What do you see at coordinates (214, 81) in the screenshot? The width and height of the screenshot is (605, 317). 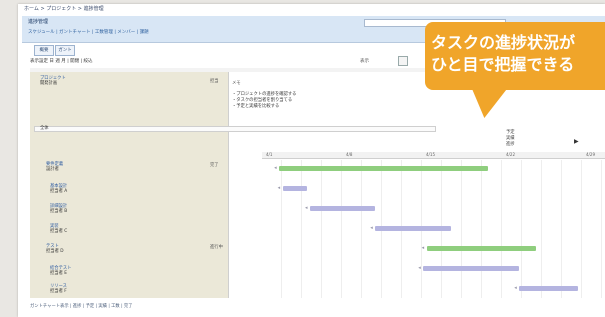 I see `task-tag: 担当` at bounding box center [214, 81].